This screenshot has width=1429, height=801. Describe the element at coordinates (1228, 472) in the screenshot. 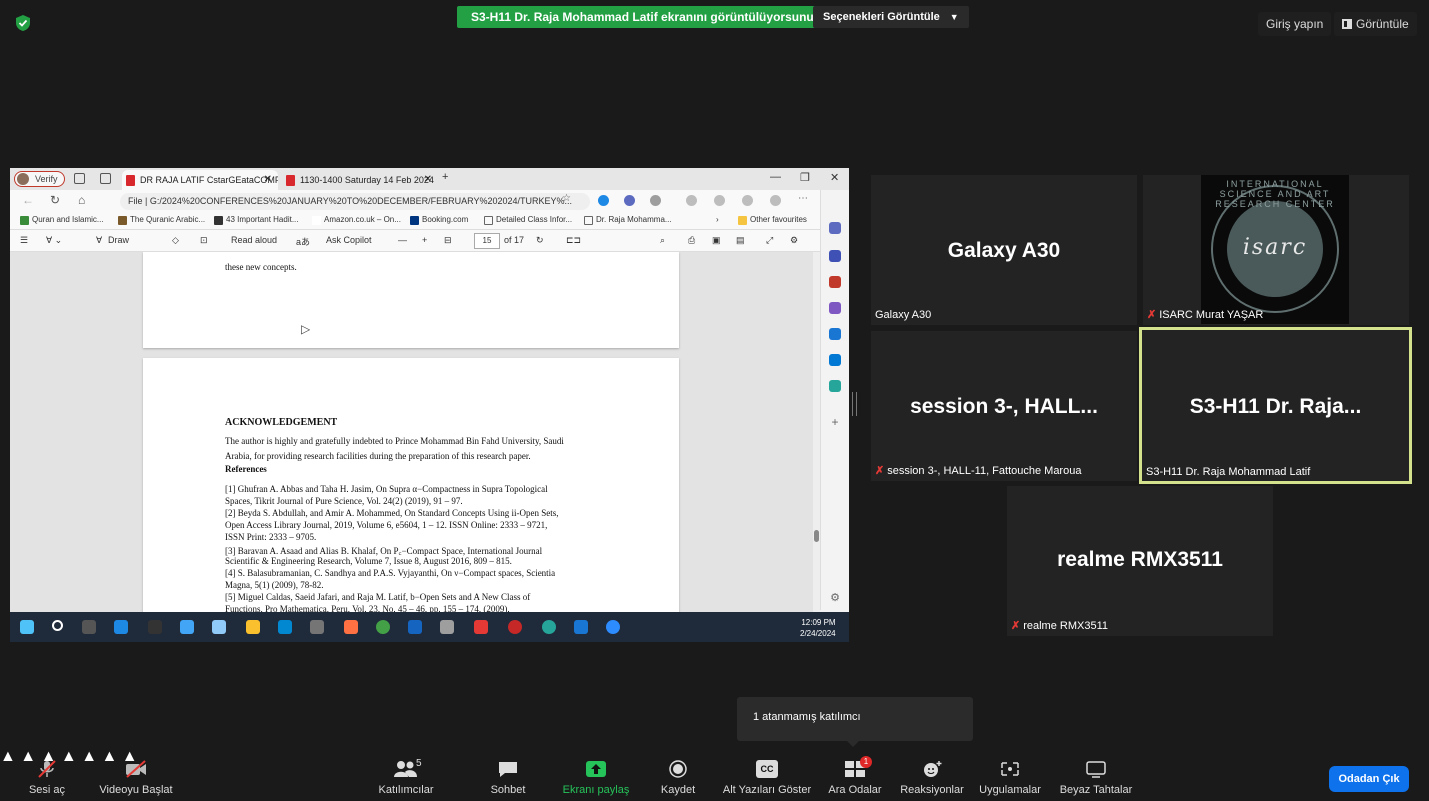

I see `tile-name-label: S3-H11 Dr. Raja Mohammad Latif` at that location.